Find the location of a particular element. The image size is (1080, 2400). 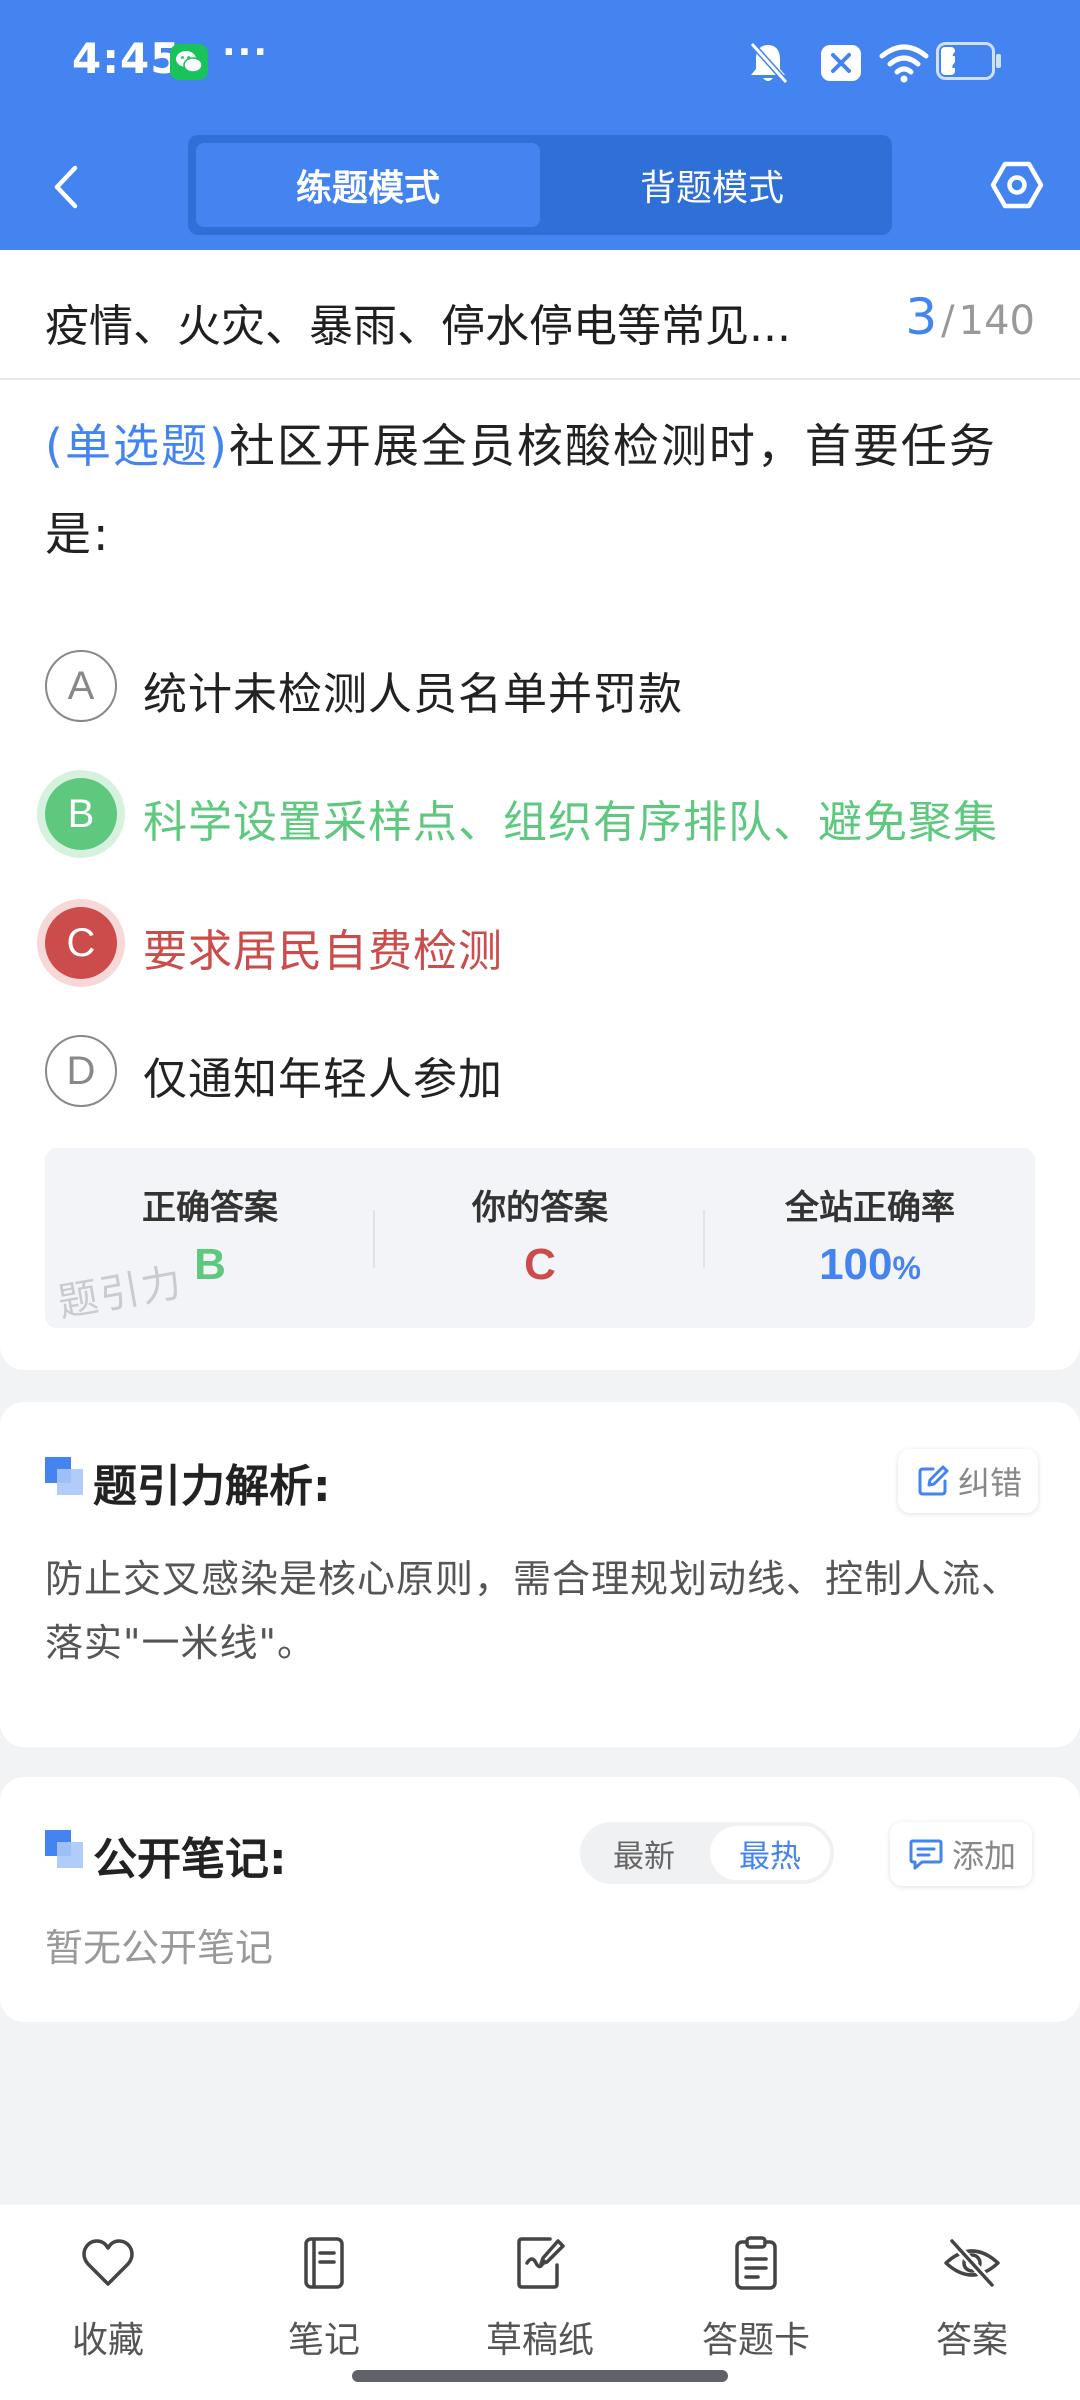

option-text: 要求居民自费检测 is located at coordinates (323, 951).